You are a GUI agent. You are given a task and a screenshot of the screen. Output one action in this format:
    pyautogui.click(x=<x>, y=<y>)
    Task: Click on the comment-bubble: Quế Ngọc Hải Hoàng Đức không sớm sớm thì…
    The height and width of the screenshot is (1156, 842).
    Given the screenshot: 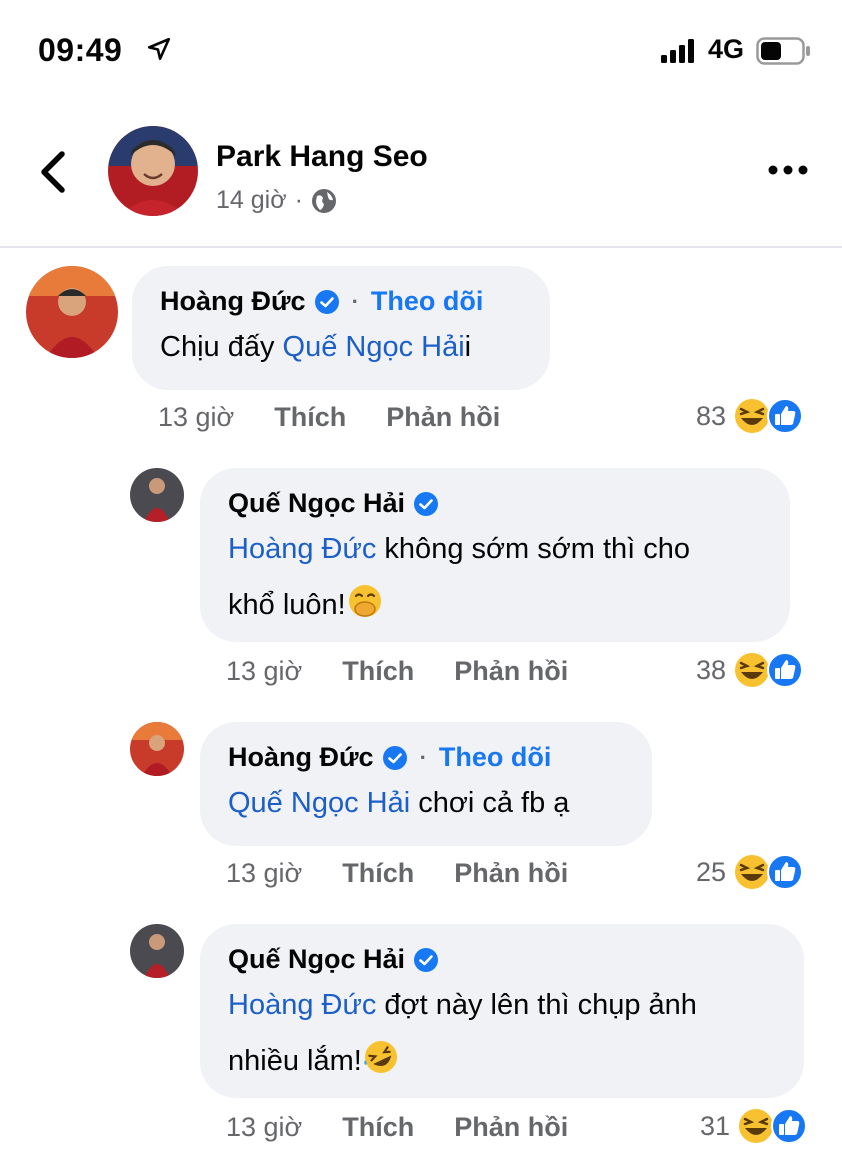 What is the action you would take?
    pyautogui.click(x=495, y=555)
    